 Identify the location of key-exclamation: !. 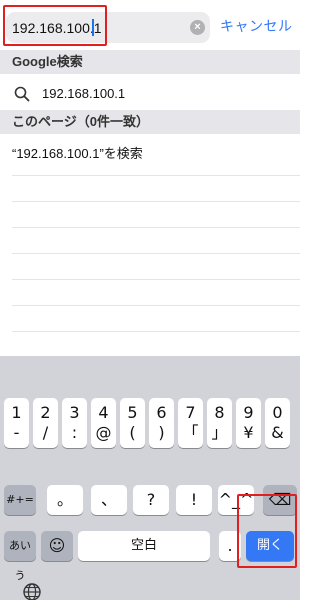
(194, 500).